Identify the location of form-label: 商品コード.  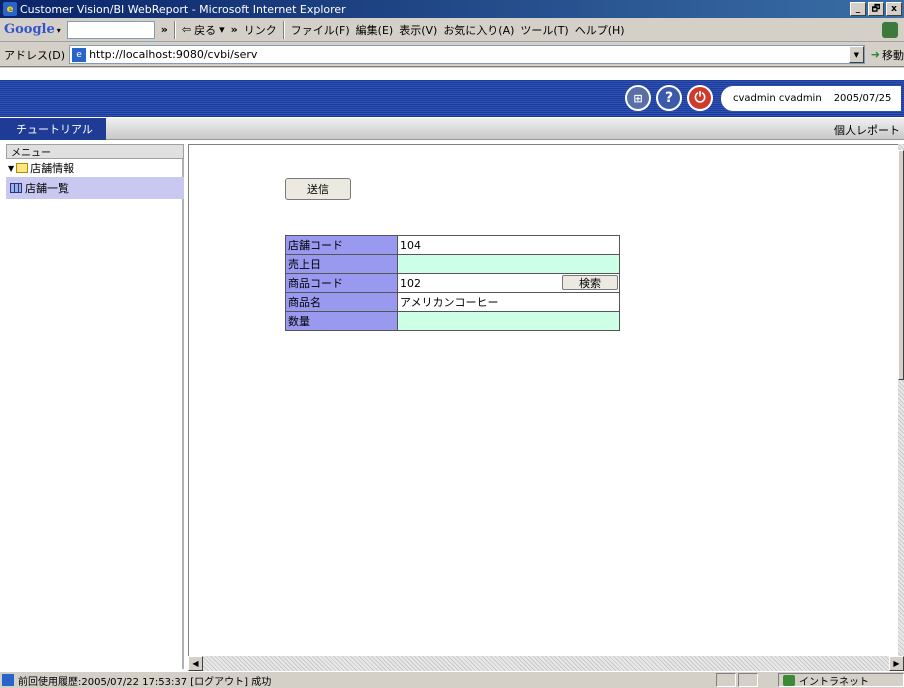
(341, 283).